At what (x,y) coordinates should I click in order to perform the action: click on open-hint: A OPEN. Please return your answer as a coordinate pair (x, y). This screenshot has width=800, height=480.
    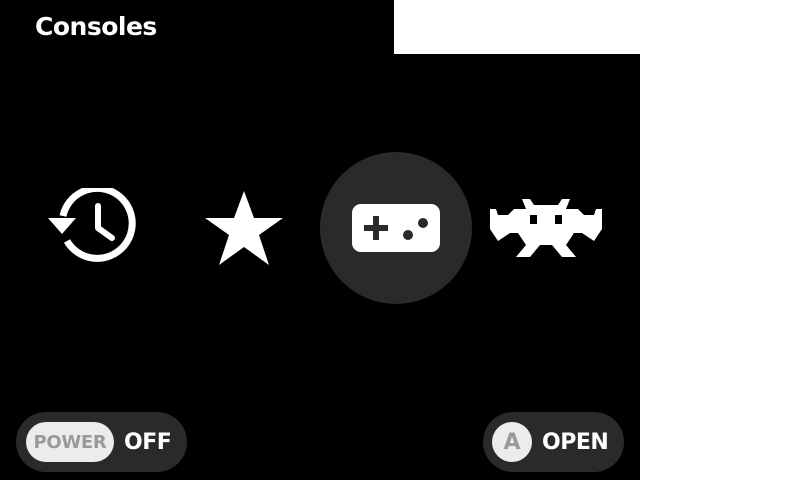
    Looking at the image, I should click on (553, 442).